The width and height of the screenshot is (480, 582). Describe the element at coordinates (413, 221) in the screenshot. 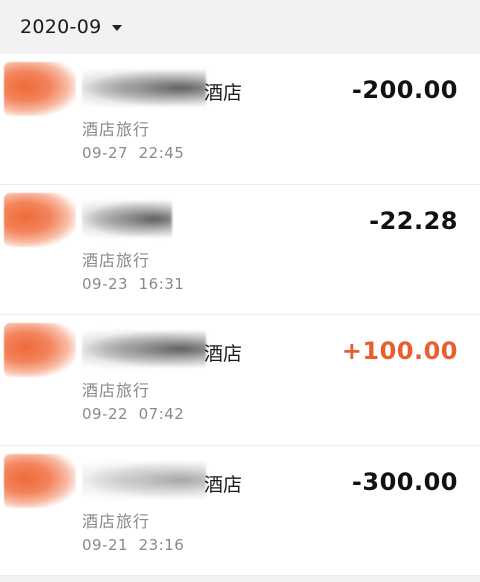

I see `transaction-amount: -22.28` at that location.